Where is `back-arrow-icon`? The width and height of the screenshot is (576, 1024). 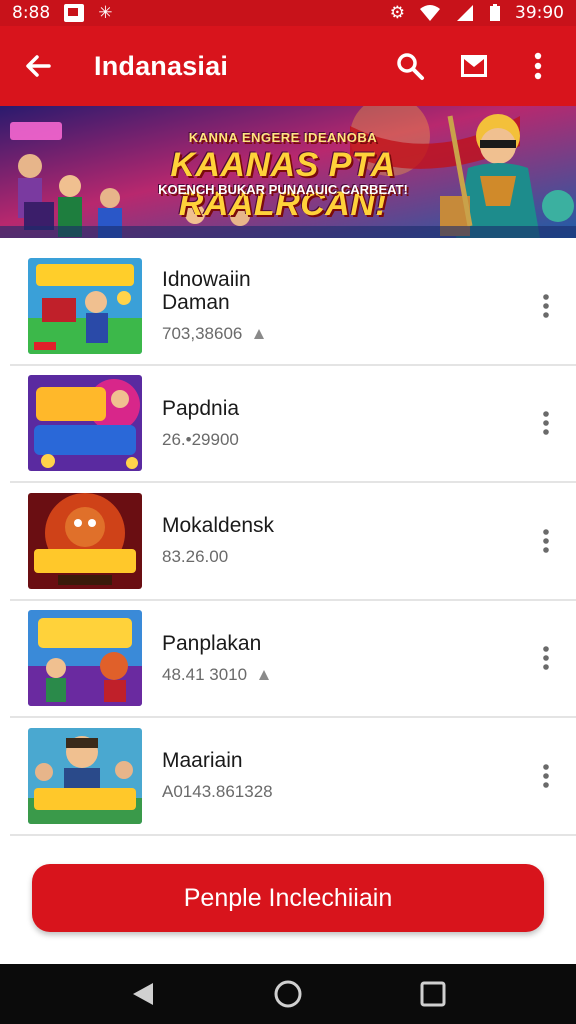 back-arrow-icon is located at coordinates (38, 66).